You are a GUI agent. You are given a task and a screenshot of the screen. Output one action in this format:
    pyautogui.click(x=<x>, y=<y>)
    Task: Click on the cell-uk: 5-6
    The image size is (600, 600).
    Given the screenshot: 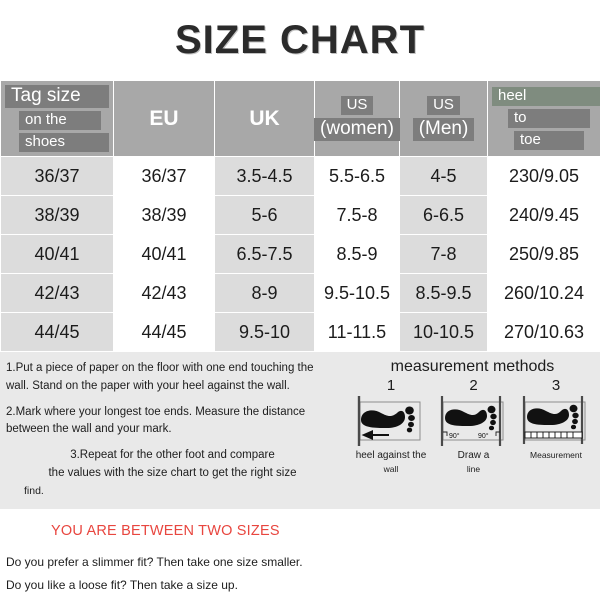 What is the action you would take?
    pyautogui.click(x=264, y=215)
    